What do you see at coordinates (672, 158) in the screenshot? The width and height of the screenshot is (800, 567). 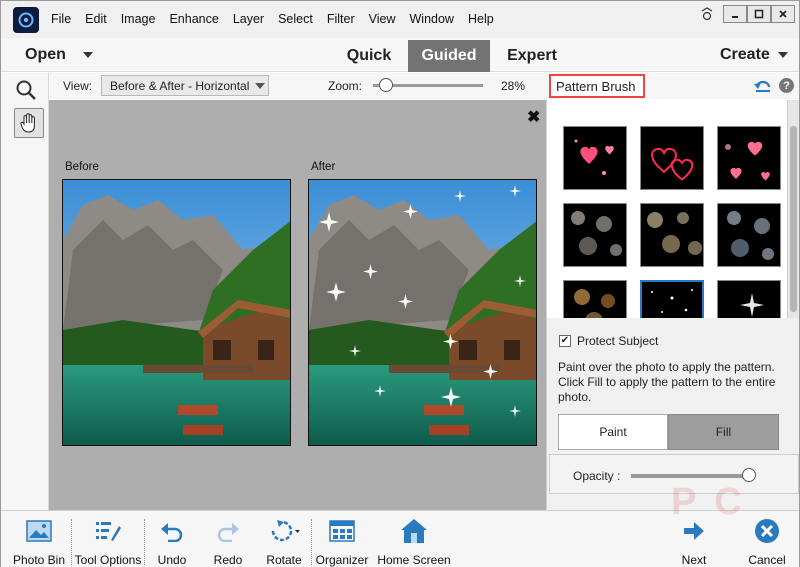 I see `pattern-thumb-red-heart-outlines` at bounding box center [672, 158].